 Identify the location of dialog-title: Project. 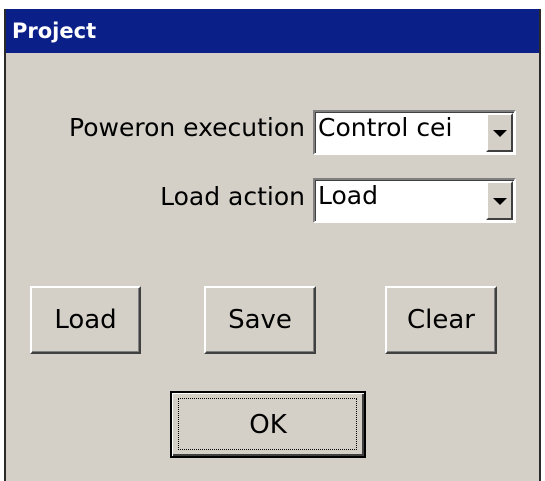
(54, 31).